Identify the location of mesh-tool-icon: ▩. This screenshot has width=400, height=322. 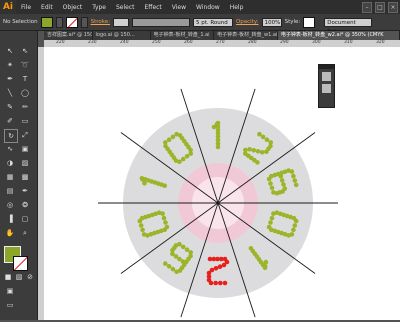
(25, 177).